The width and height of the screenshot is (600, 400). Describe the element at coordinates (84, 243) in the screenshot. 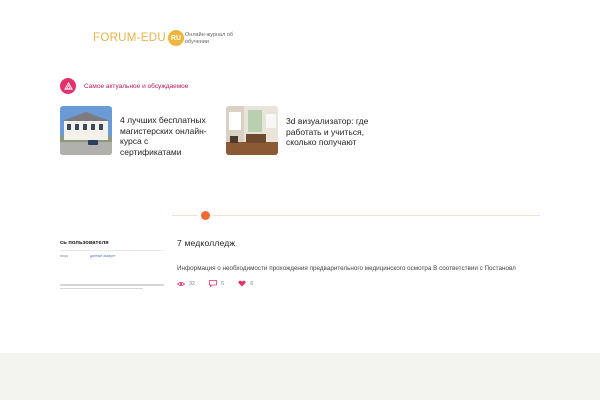

I see `thumbnail-heading: сь пользователя` at that location.